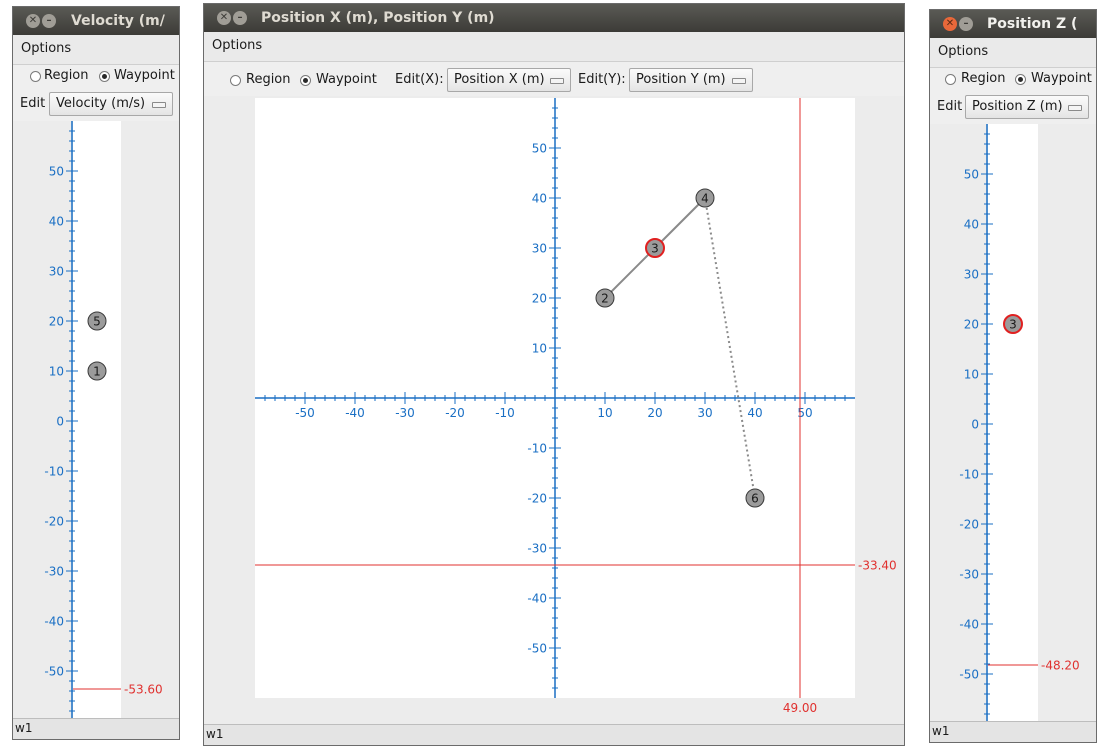  Describe the element at coordinates (704, 413) in the screenshot. I see `x-tick-label: 30` at that location.